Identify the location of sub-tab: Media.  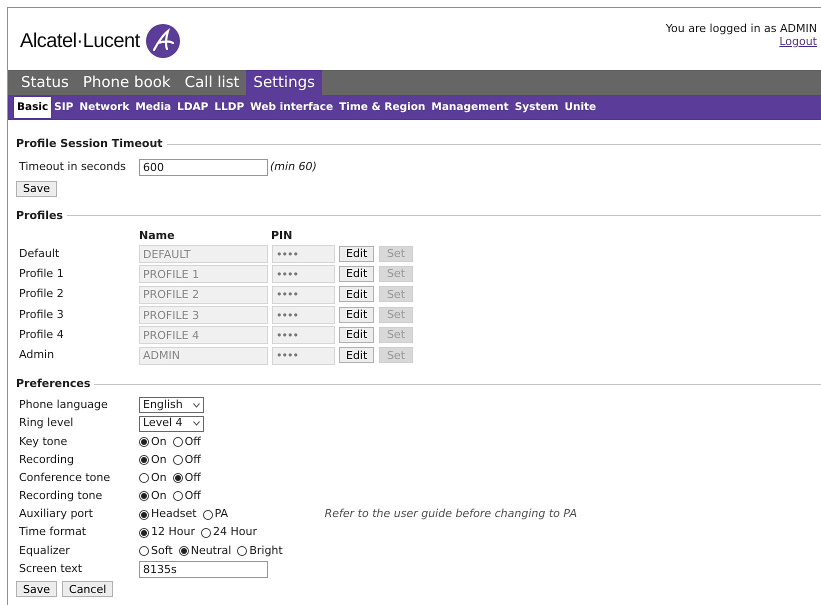
(153, 107).